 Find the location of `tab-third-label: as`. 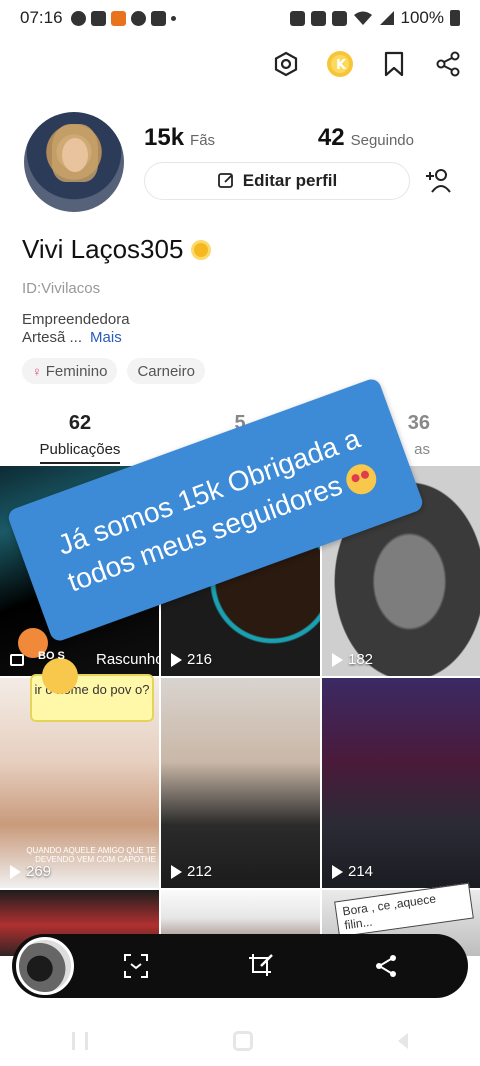

tab-third-label: as is located at coordinates (422, 449).